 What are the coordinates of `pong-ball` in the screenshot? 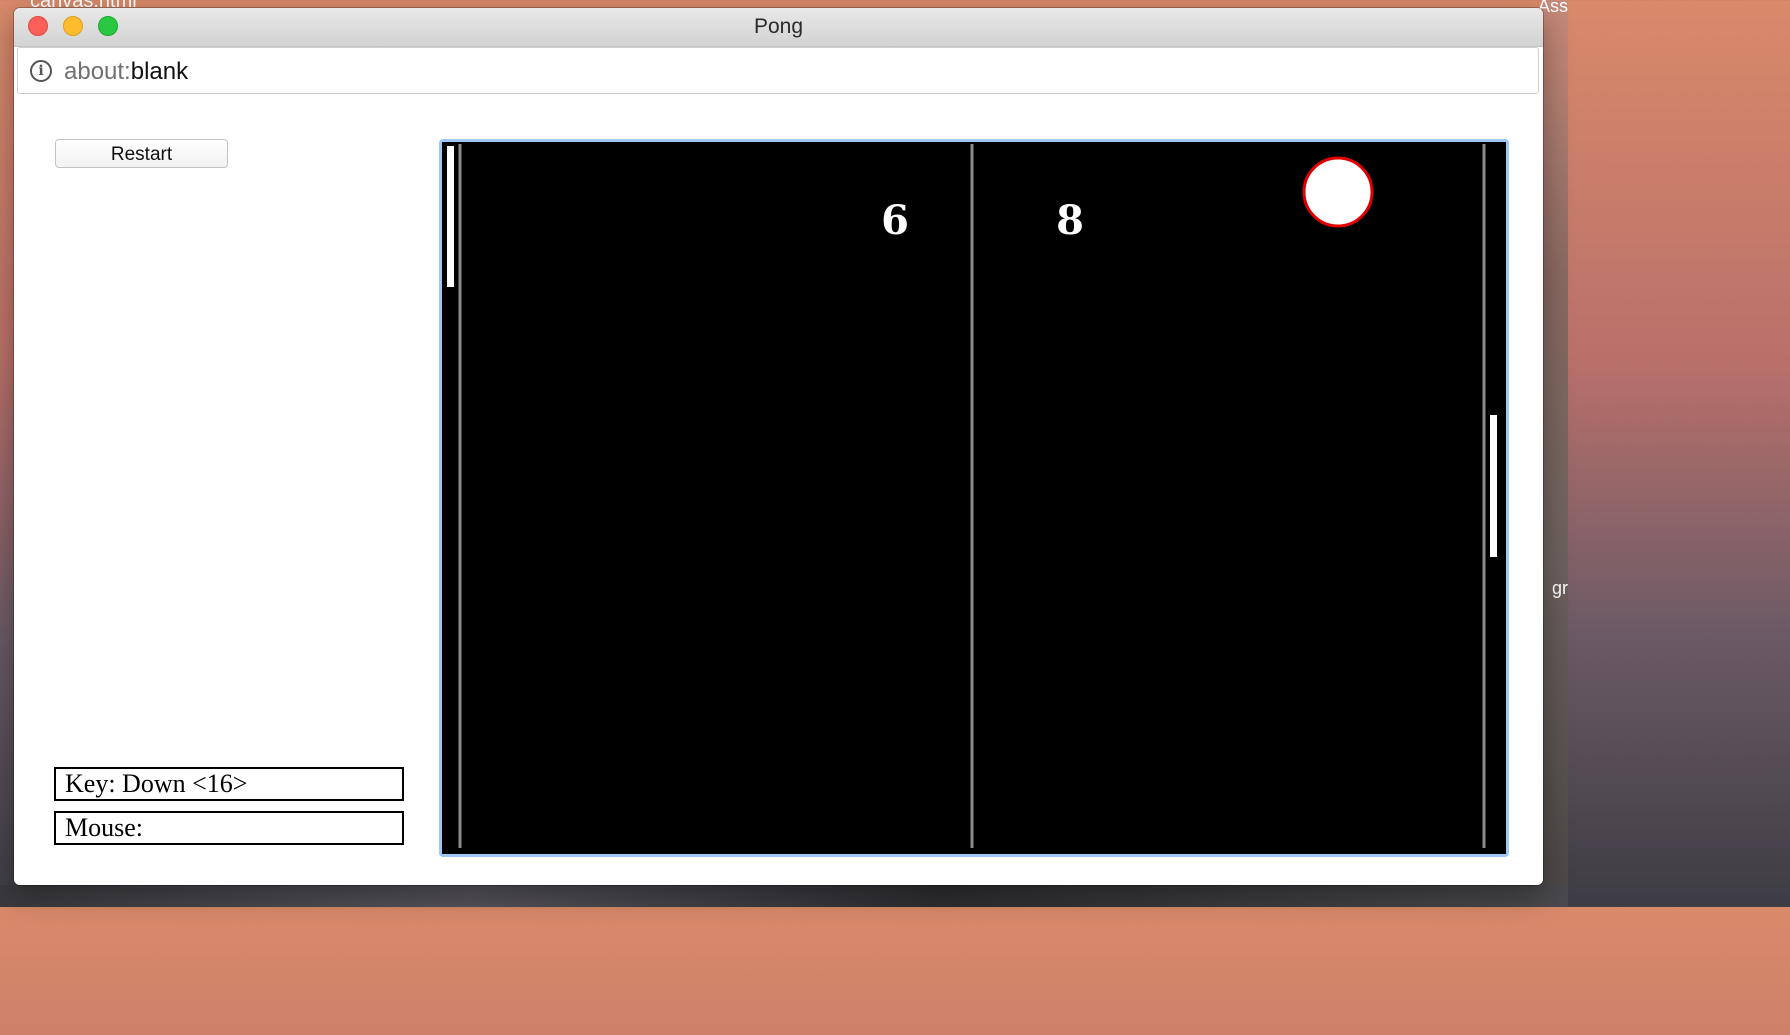 It's located at (1338, 192).